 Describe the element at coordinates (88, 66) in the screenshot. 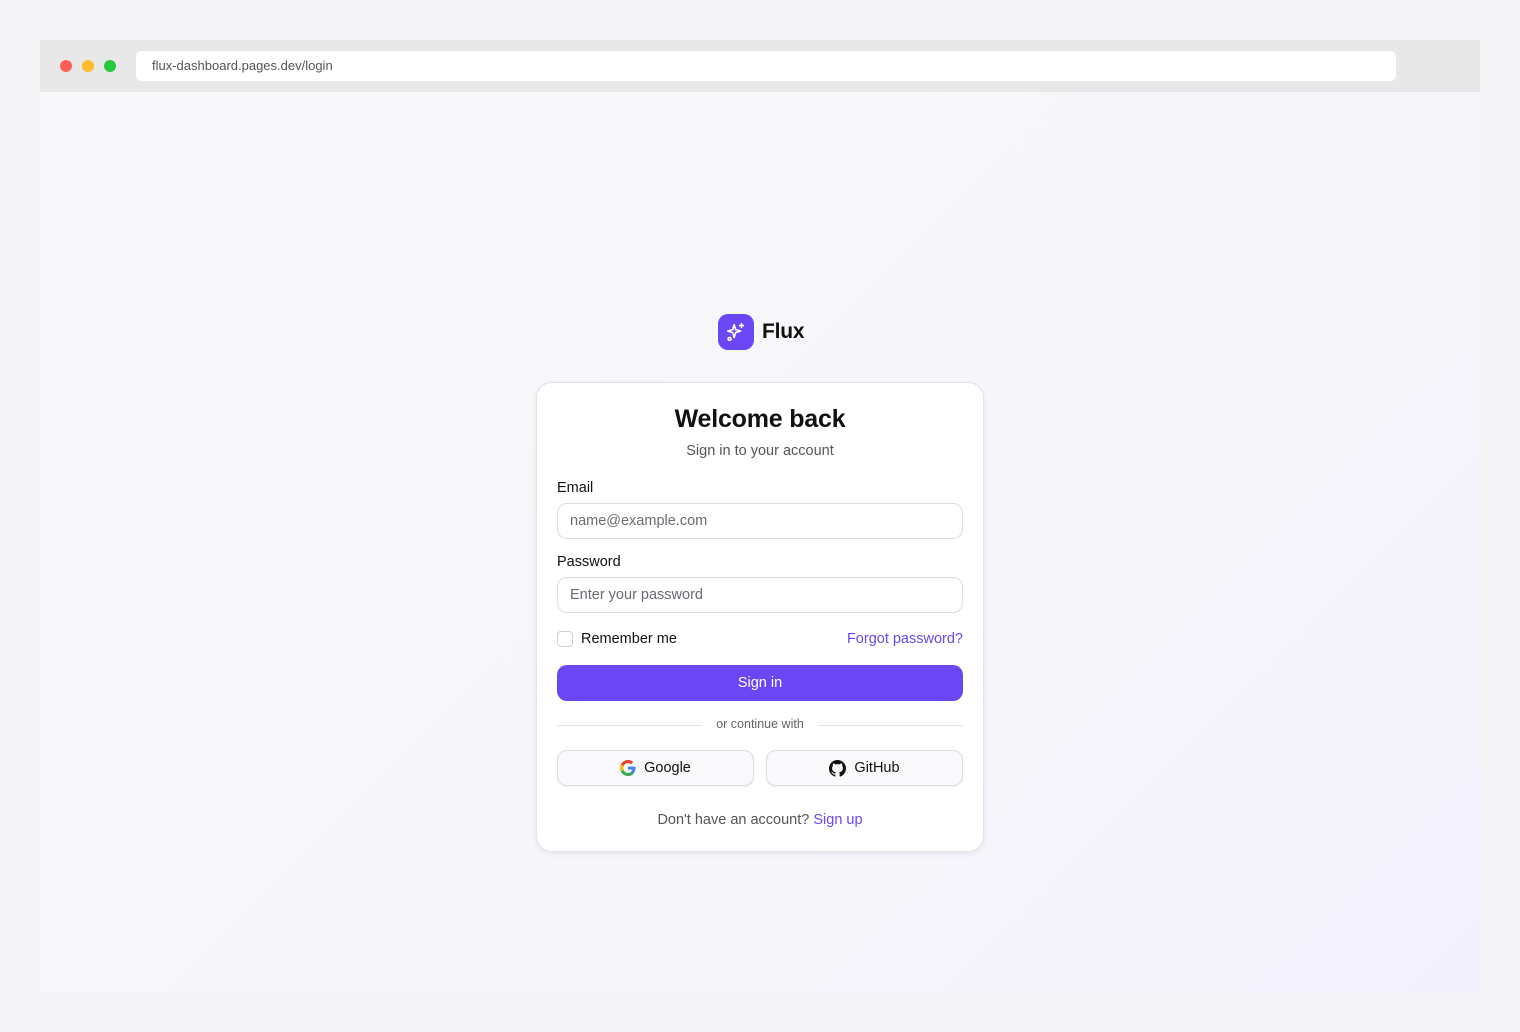

I see `minimize-window-button` at that location.